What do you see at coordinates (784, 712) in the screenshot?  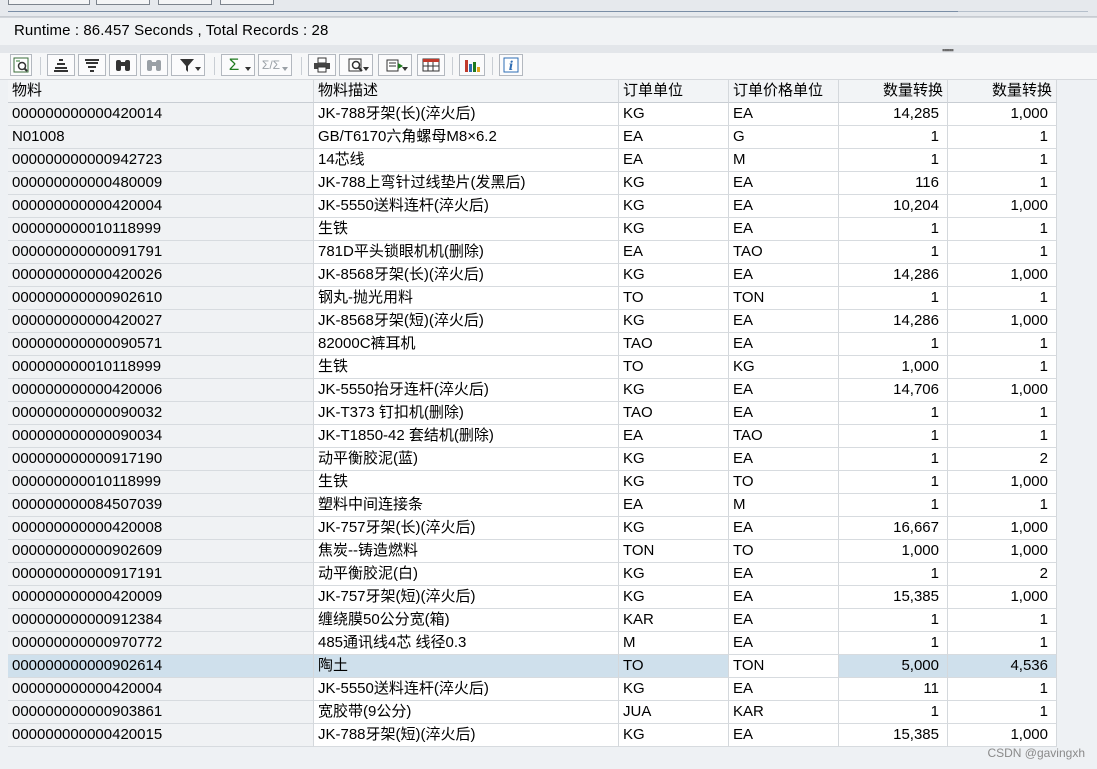 I see `price-unit-cell: KAR` at bounding box center [784, 712].